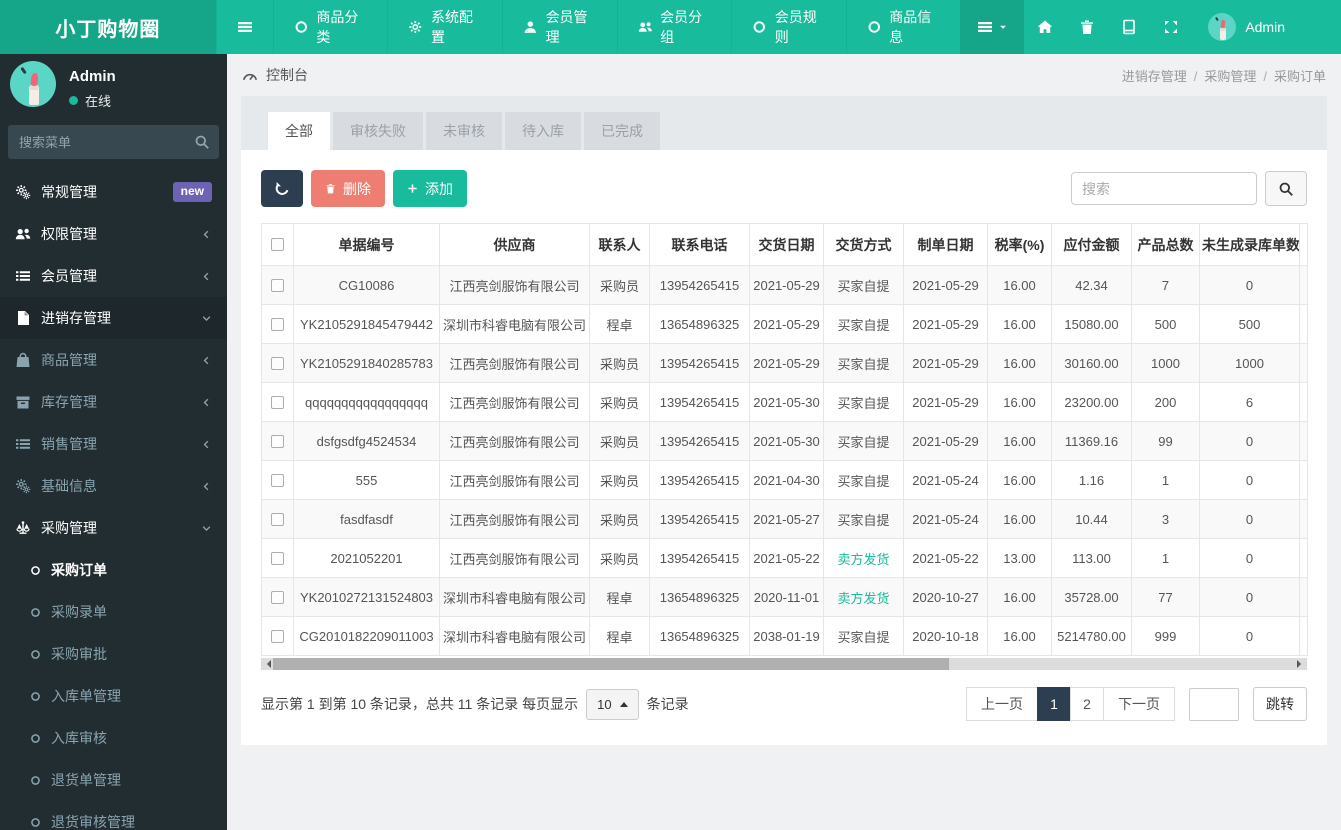 The image size is (1341, 830). I want to click on page-button-1: 1, so click(1054, 704).